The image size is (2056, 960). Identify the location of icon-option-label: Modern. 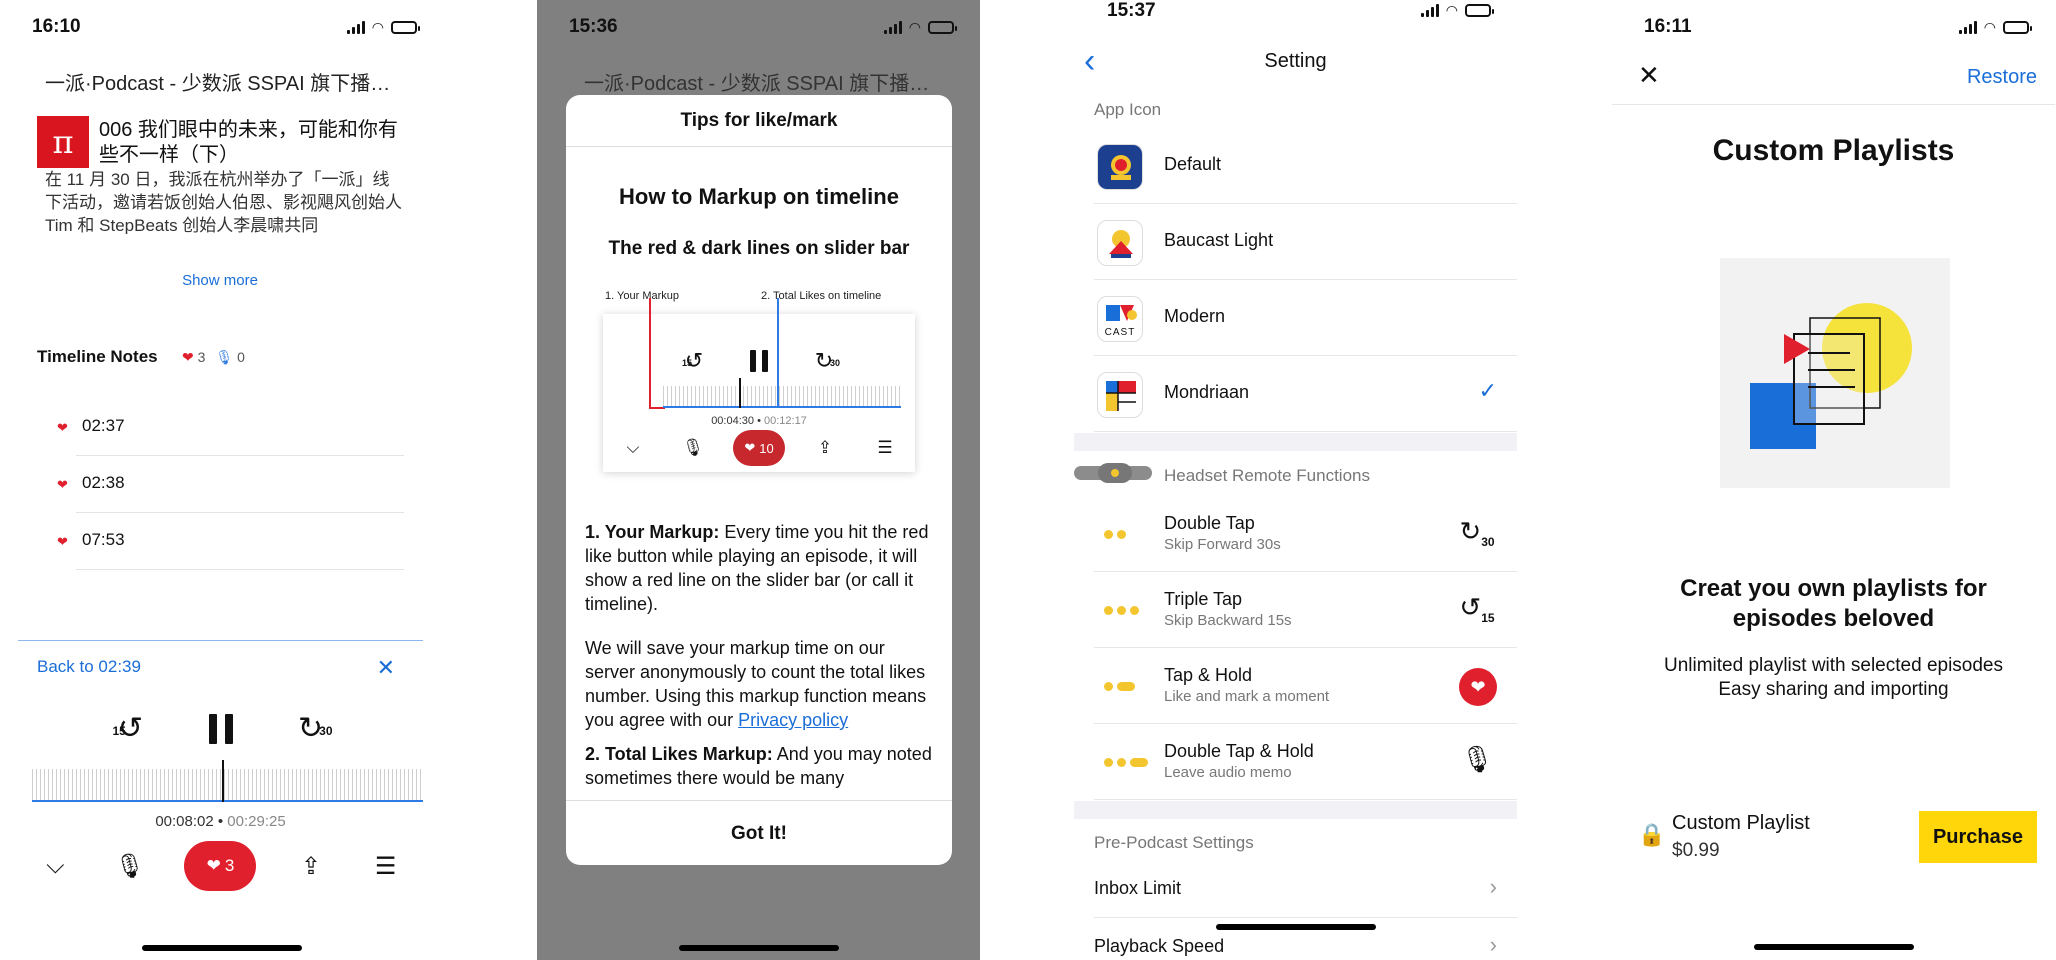
(1195, 316).